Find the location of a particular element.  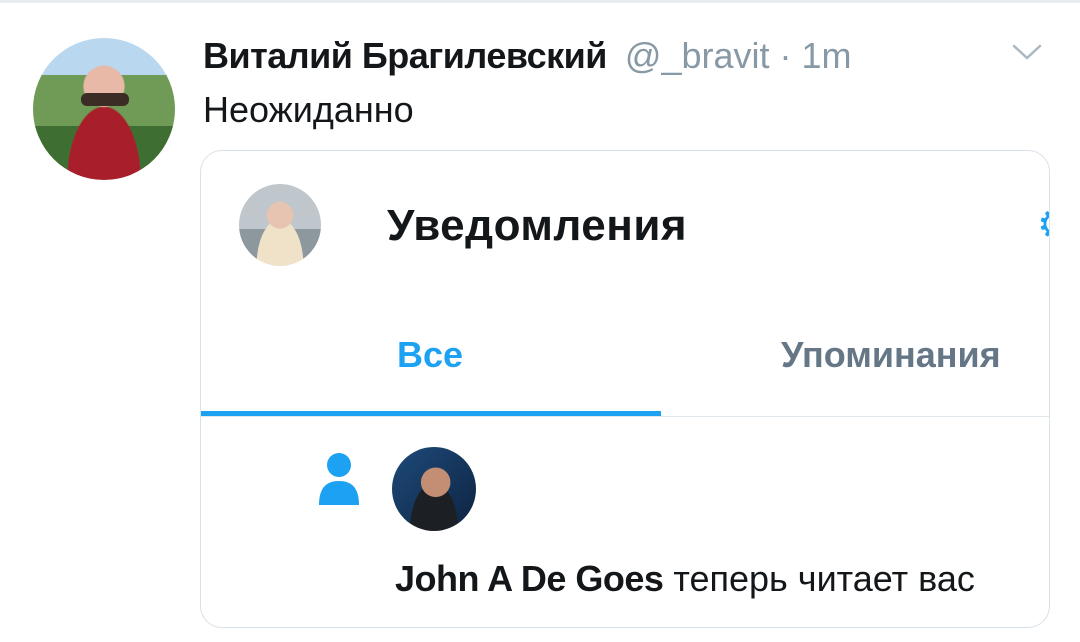

tweet-text: Неожиданно is located at coordinates (308, 109).